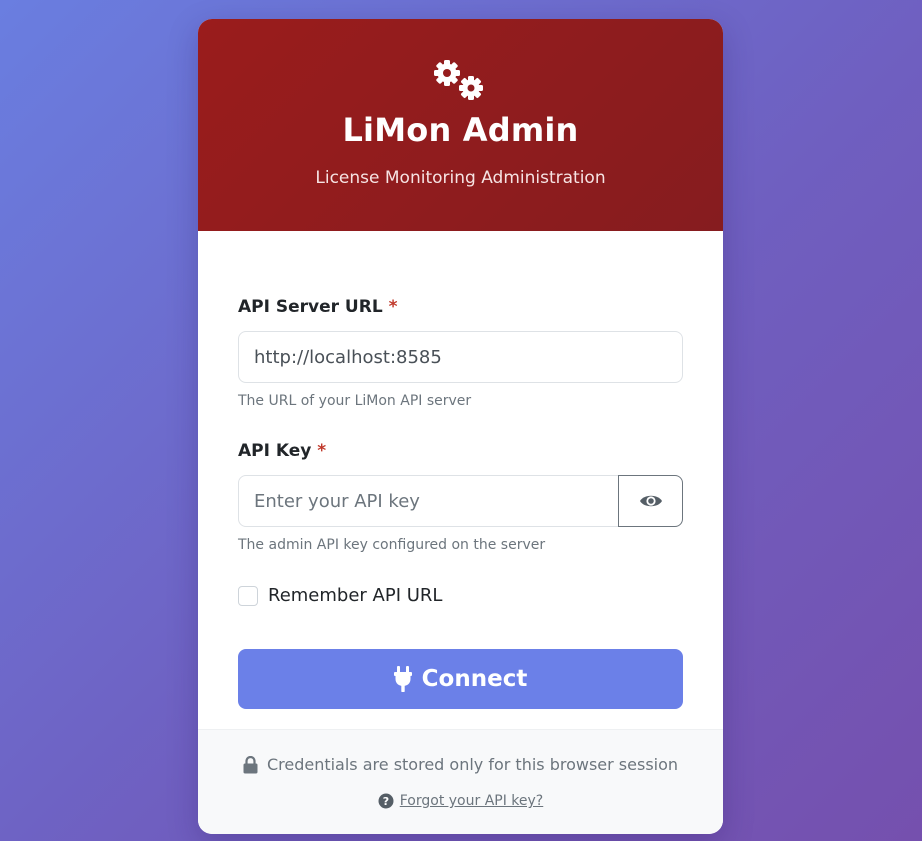 The height and width of the screenshot is (841, 922). Describe the element at coordinates (458, 80) in the screenshot. I see `gears-icon` at that location.